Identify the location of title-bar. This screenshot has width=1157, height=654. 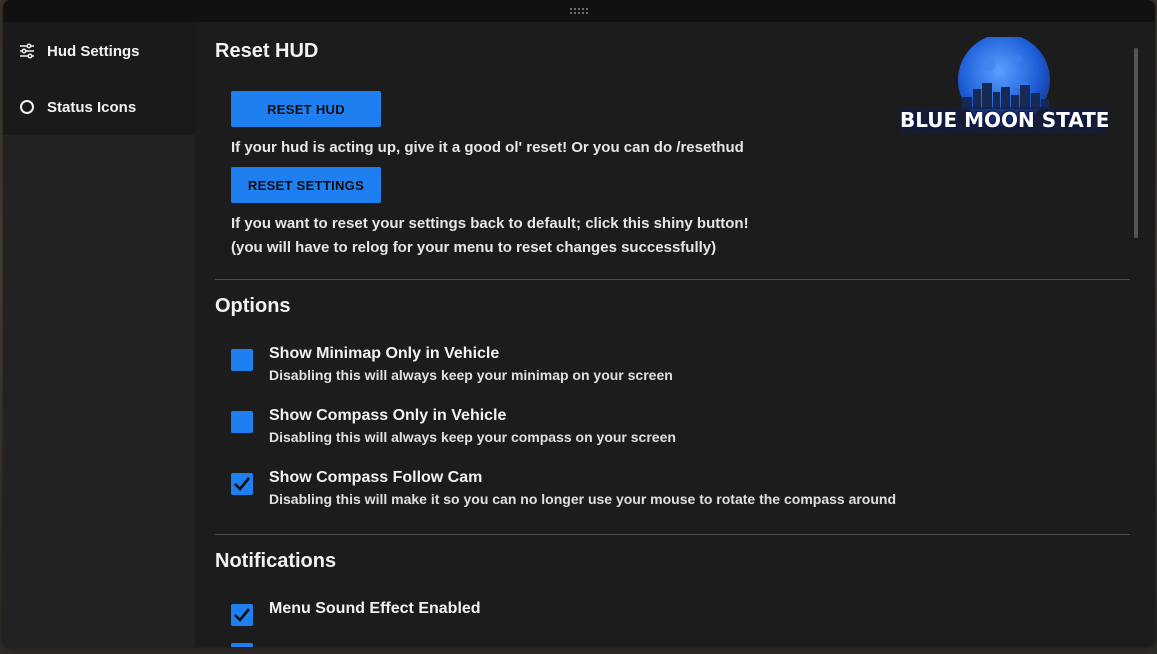
(579, 11).